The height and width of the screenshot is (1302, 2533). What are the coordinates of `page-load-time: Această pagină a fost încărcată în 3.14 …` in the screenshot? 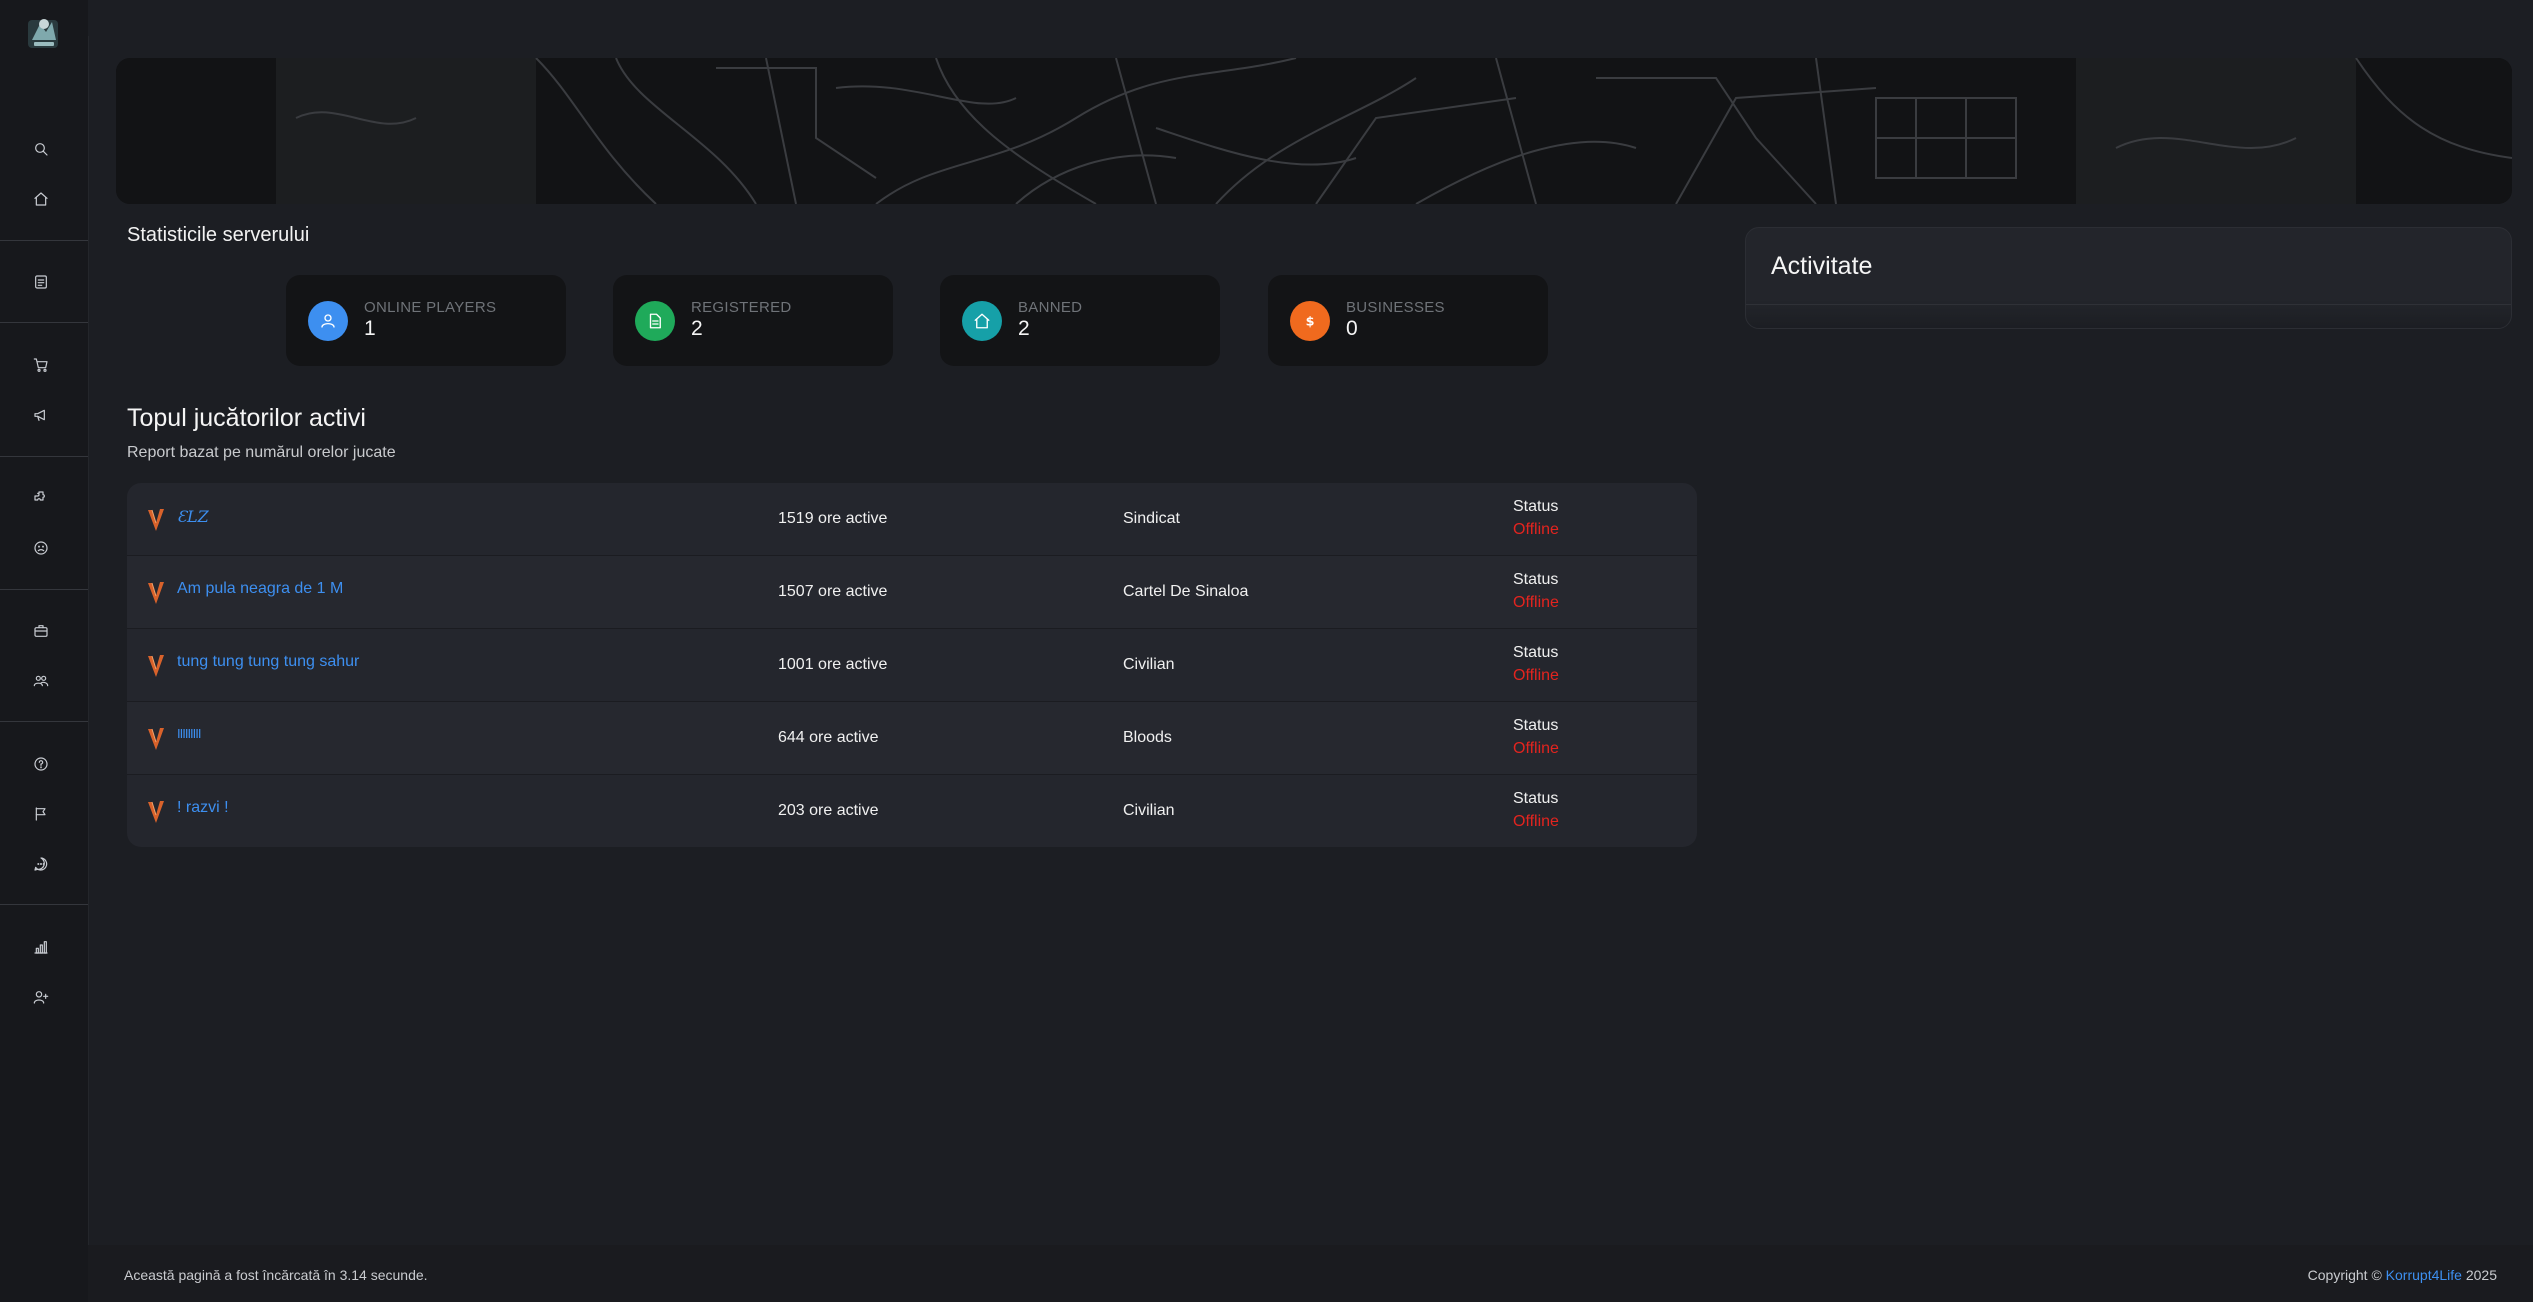 It's located at (276, 1275).